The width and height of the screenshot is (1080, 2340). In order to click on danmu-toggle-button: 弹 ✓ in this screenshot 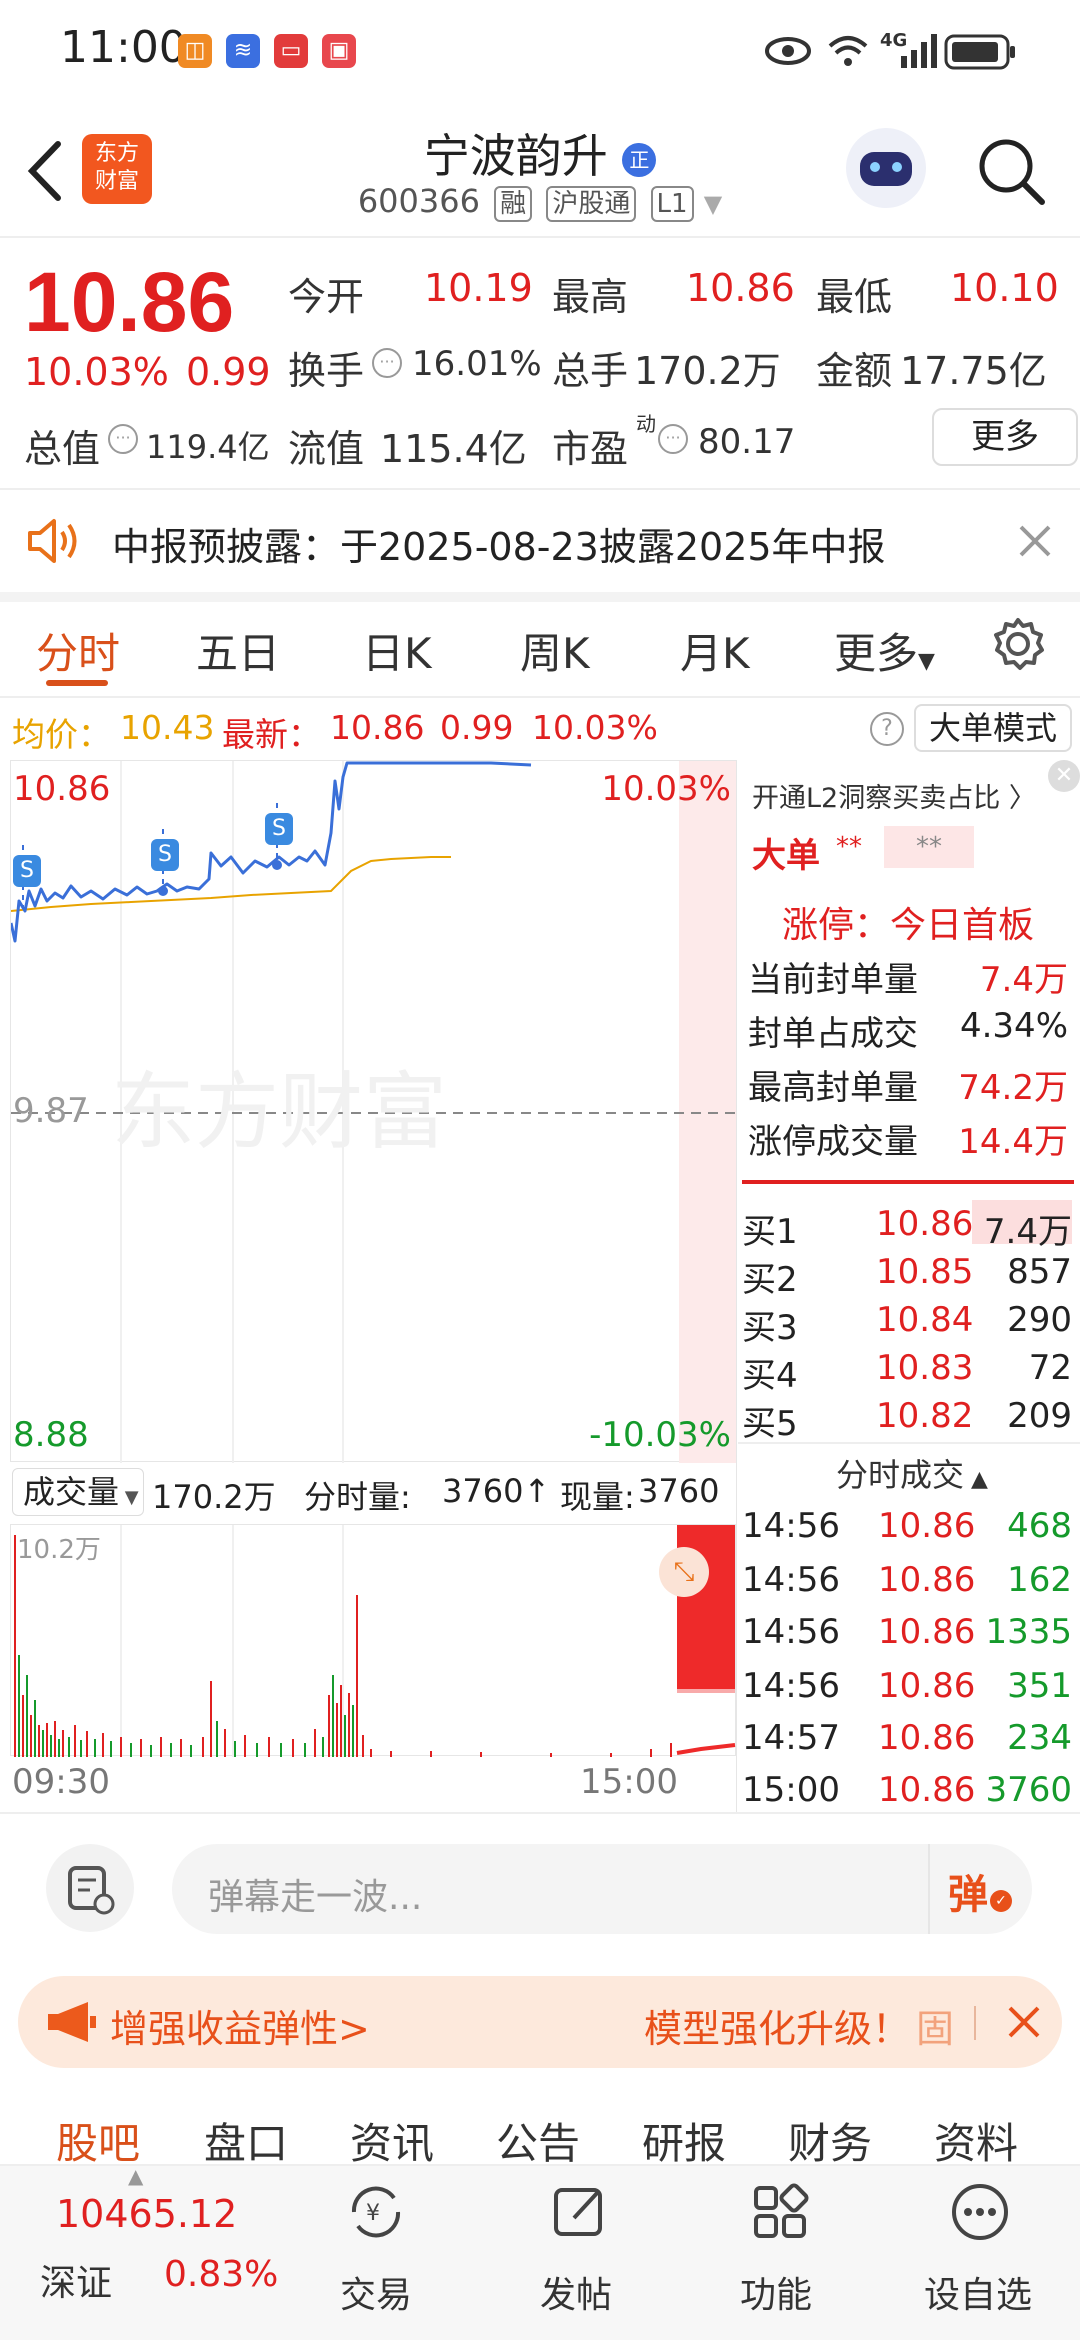, I will do `click(980, 1889)`.